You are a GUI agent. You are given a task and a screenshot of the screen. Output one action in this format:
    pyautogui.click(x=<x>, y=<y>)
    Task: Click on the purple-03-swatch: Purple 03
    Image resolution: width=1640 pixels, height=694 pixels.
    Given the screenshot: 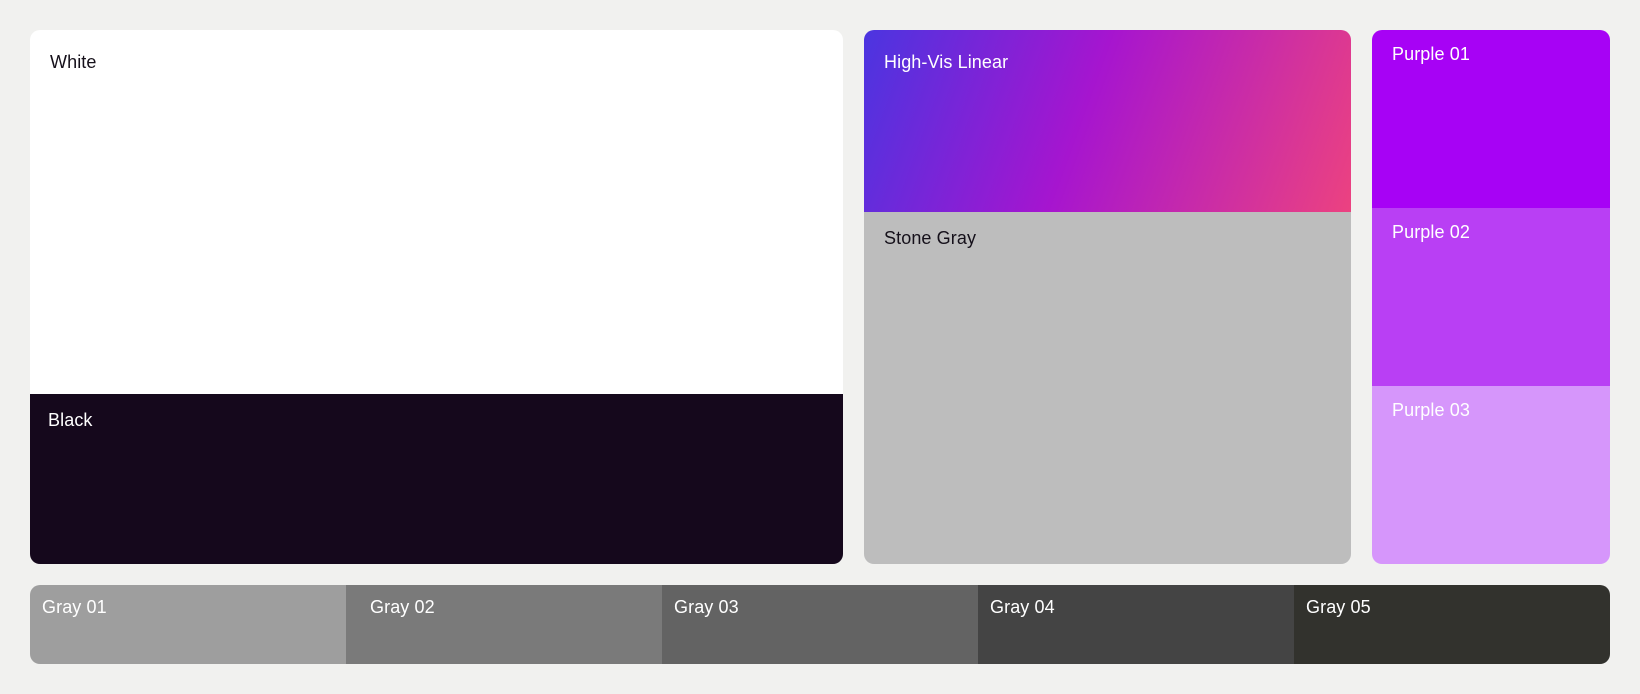 What is the action you would take?
    pyautogui.click(x=1491, y=475)
    